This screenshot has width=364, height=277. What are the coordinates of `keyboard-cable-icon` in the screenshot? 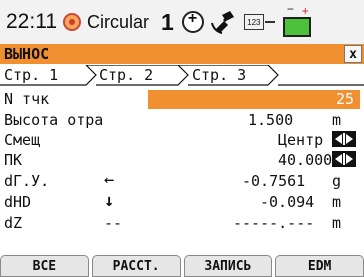 It's located at (269, 22).